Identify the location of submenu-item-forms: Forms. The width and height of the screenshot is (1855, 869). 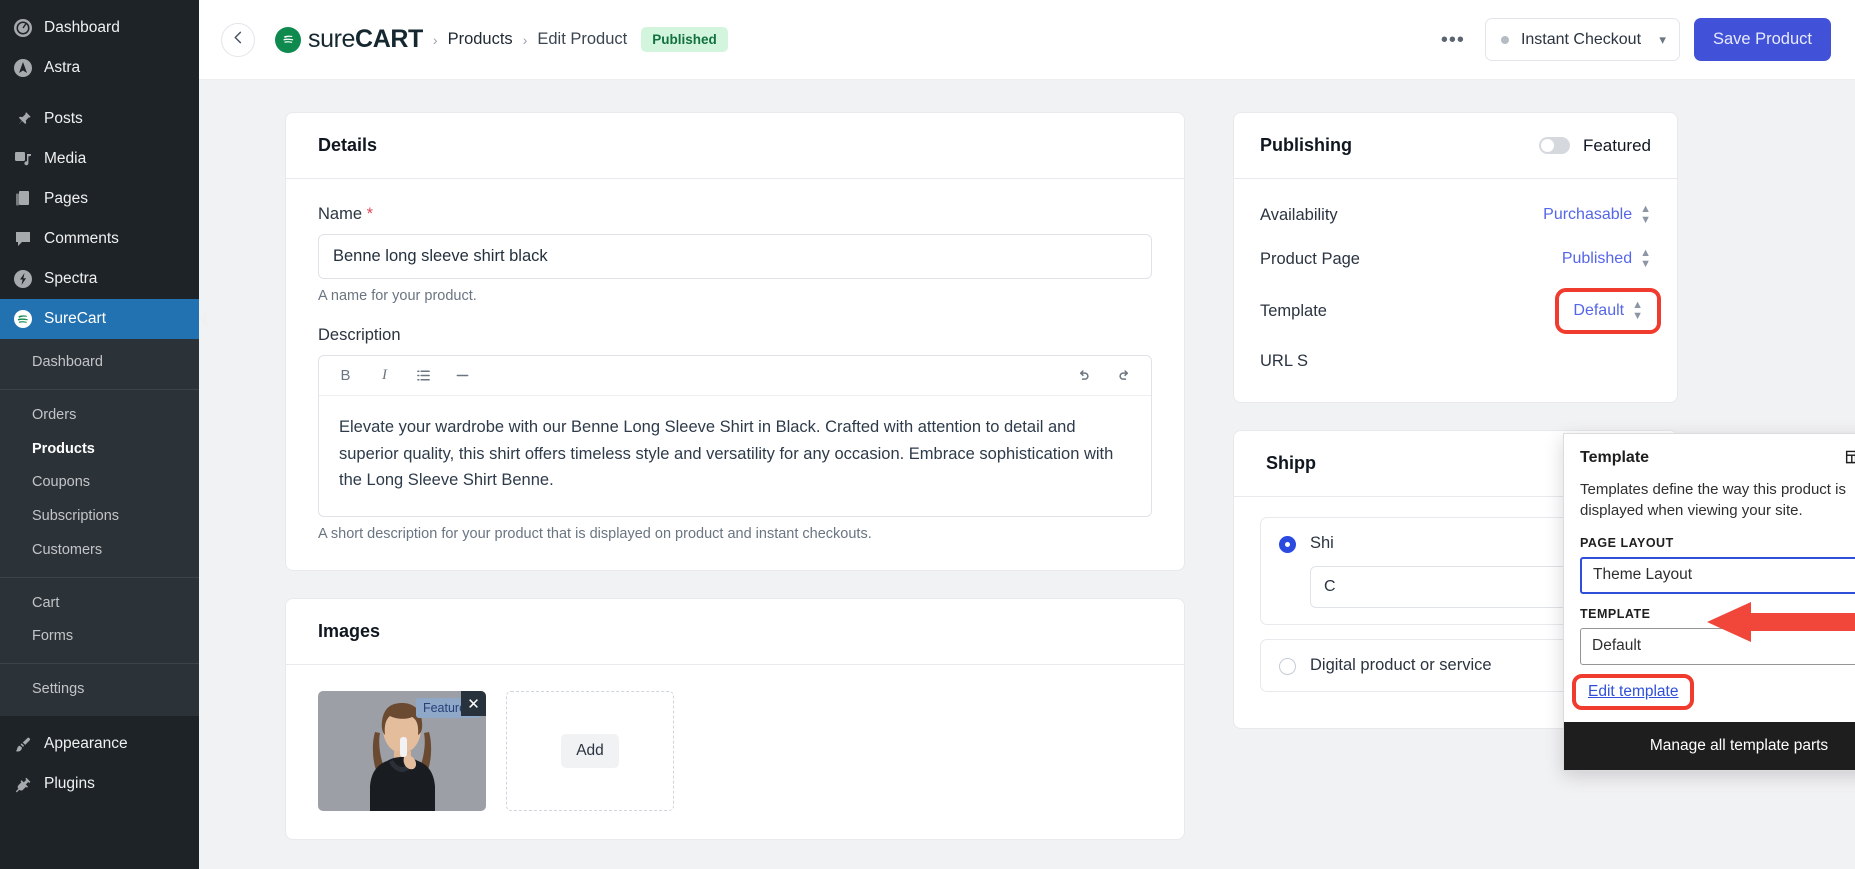
(99, 637).